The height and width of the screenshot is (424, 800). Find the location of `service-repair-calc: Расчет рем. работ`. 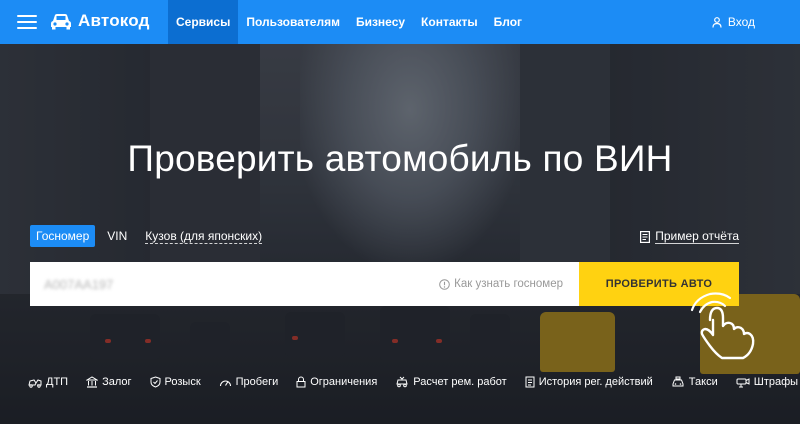

service-repair-calc: Расчет рем. работ is located at coordinates (451, 382).